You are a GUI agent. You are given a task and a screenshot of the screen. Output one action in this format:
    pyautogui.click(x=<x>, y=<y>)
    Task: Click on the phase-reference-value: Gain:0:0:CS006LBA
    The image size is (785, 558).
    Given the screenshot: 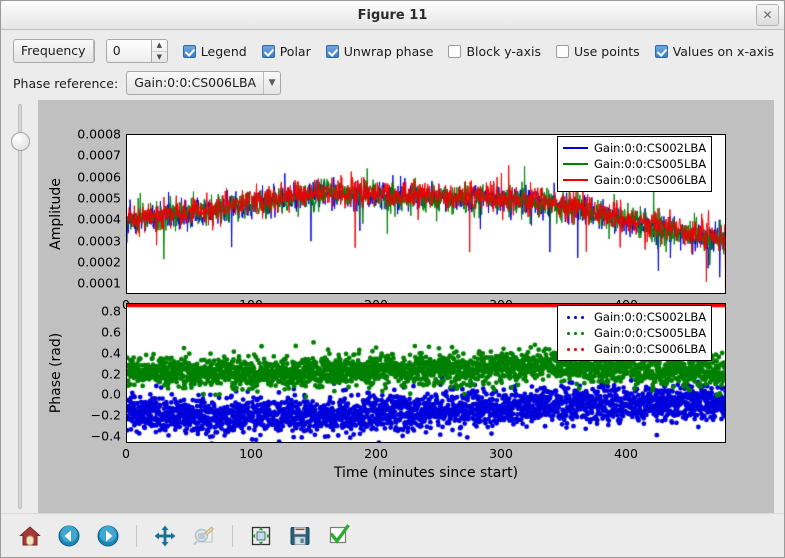 What is the action you would take?
    pyautogui.click(x=195, y=82)
    